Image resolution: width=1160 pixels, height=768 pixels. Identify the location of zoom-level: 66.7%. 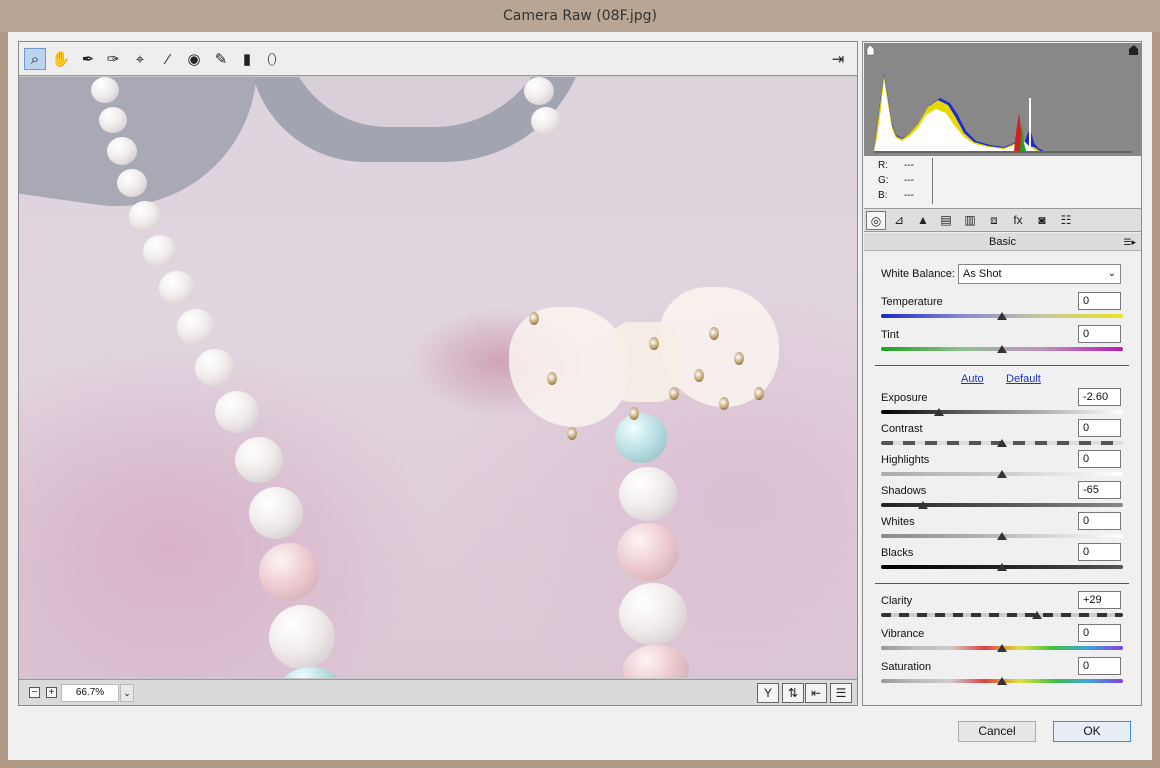
(90, 693).